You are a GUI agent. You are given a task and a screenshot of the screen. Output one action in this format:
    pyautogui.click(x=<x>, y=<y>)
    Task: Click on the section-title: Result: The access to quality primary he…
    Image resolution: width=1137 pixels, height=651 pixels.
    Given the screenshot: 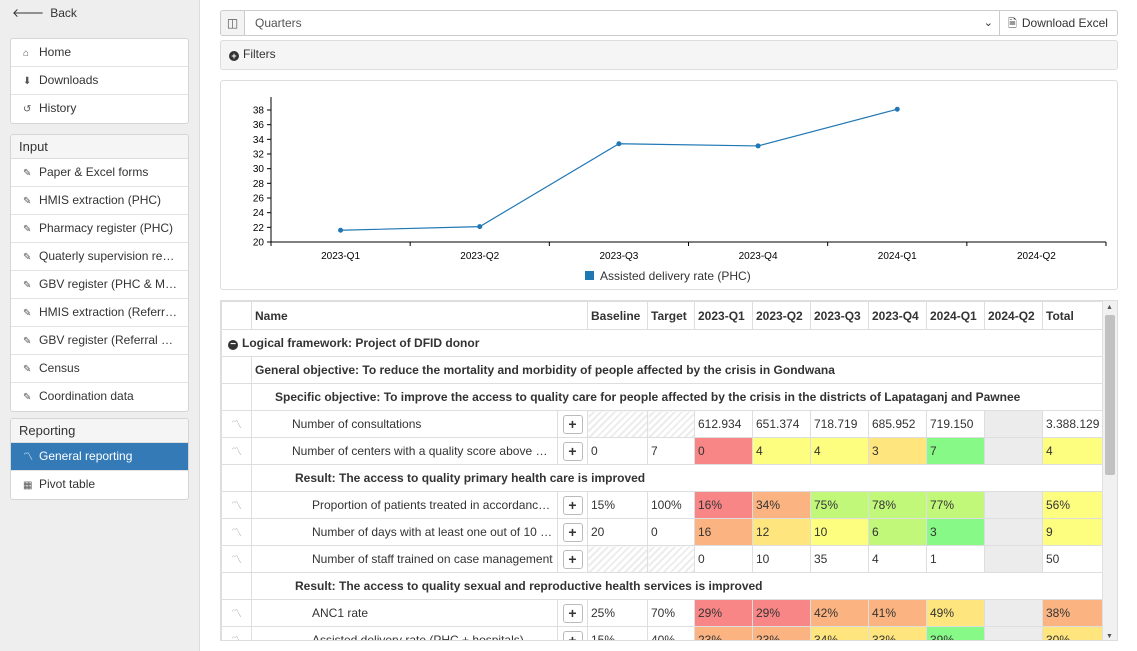 What is the action you would take?
    pyautogui.click(x=470, y=478)
    